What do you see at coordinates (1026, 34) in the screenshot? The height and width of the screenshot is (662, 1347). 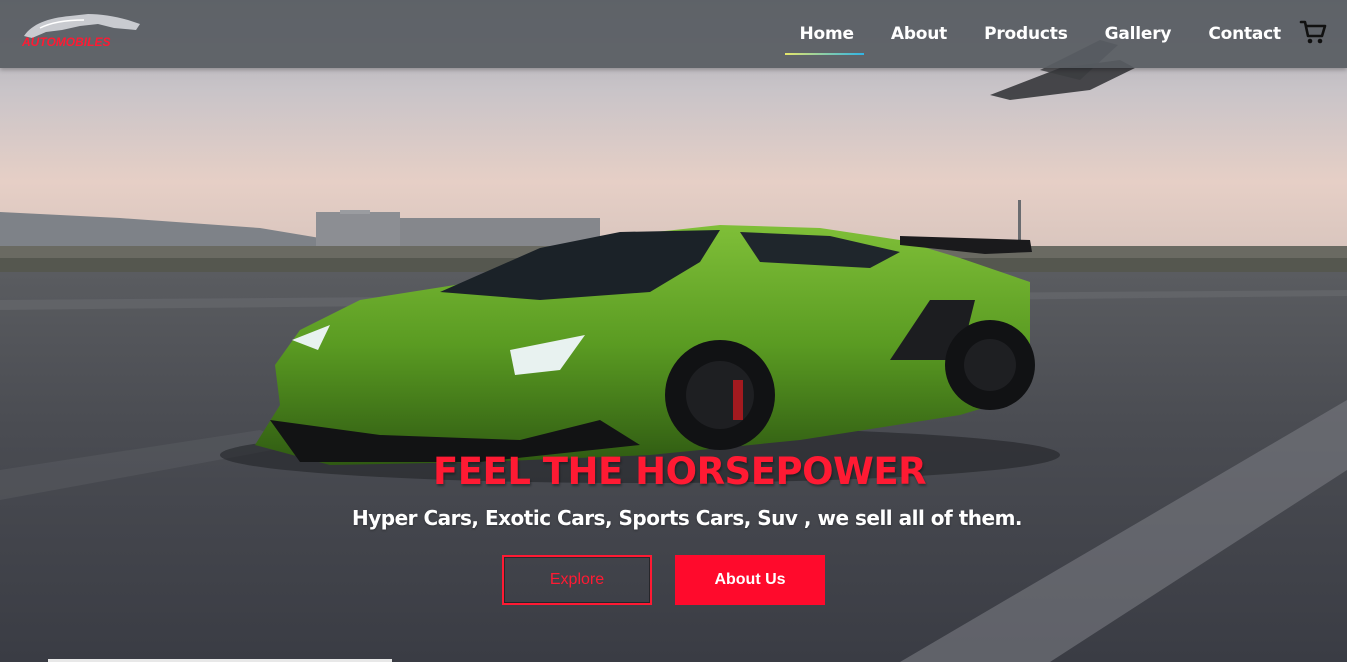 I see `nav-item-products: Products` at bounding box center [1026, 34].